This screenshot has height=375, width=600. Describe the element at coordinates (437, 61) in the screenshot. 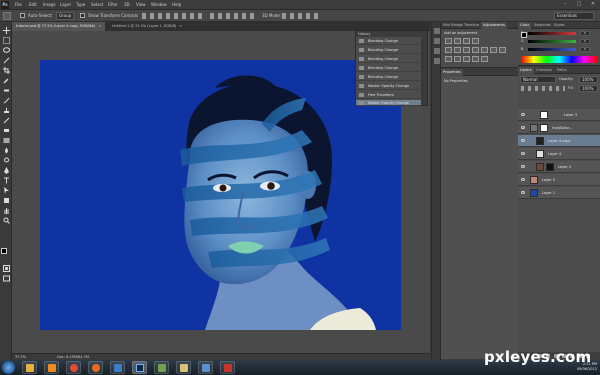

I see `paragraph-panel-icon` at that location.